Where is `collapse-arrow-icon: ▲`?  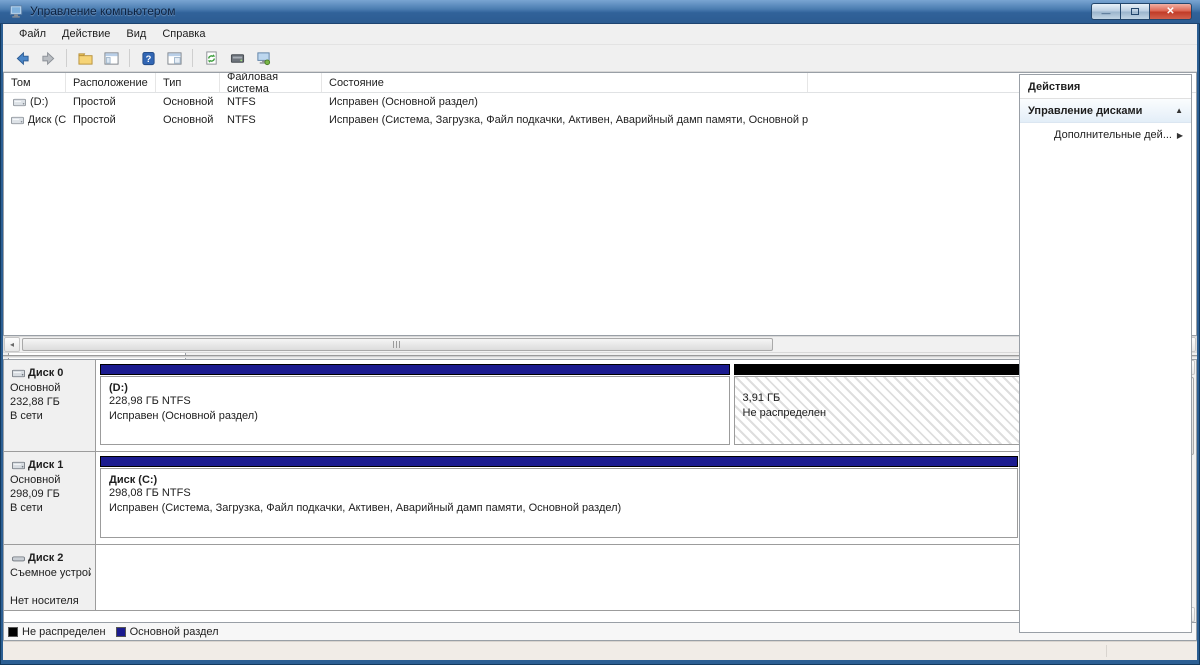 collapse-arrow-icon: ▲ is located at coordinates (1179, 110).